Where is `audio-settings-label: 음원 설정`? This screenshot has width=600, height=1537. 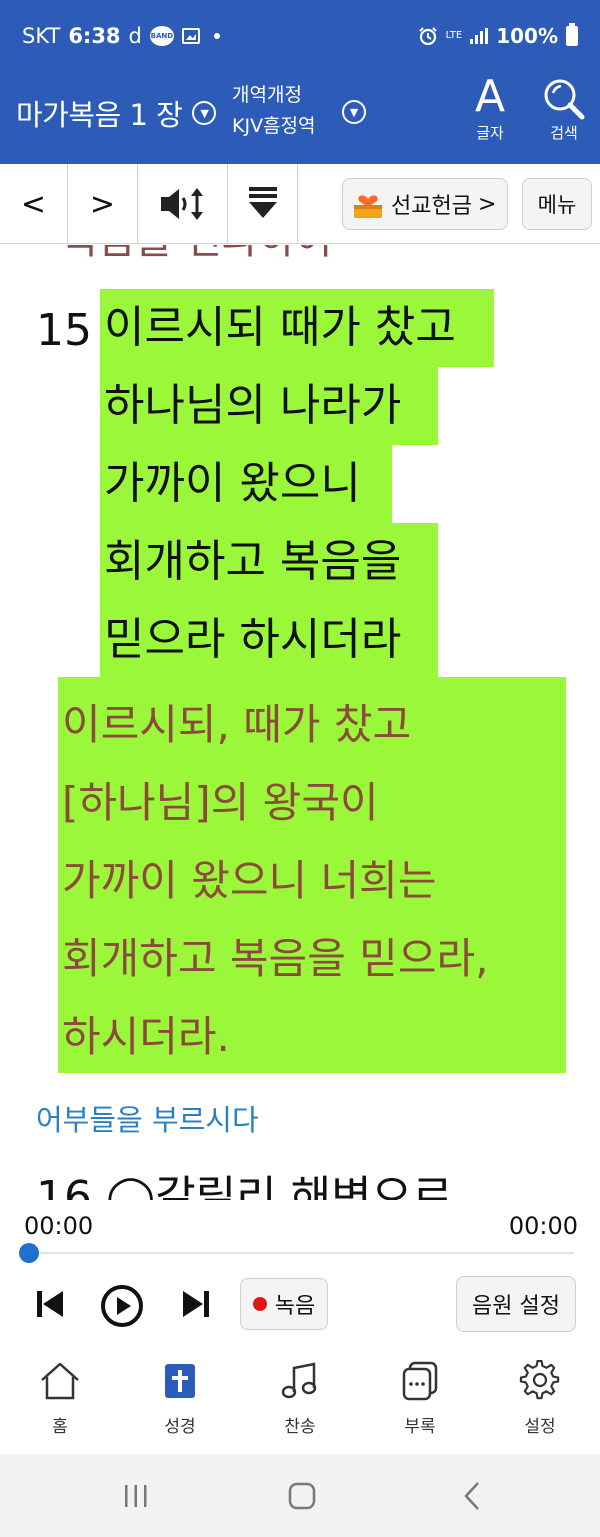 audio-settings-label: 음원 설정 is located at coordinates (516, 1306).